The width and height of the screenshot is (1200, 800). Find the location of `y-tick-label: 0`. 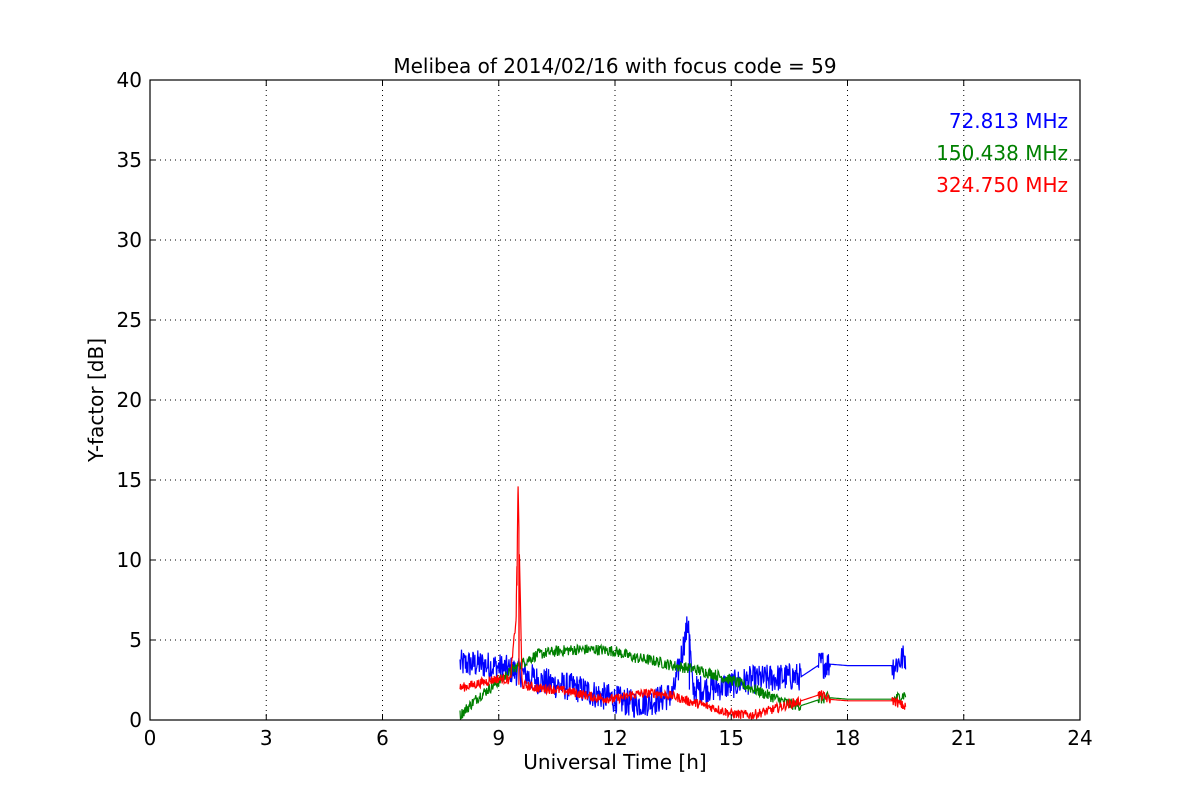

y-tick-label: 0 is located at coordinates (135, 720).